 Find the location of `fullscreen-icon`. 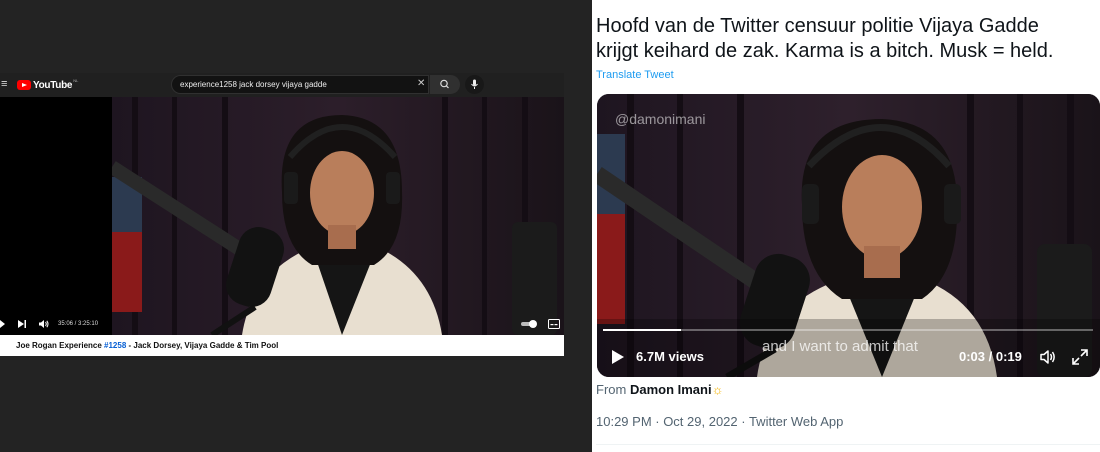

fullscreen-icon is located at coordinates (1080, 357).